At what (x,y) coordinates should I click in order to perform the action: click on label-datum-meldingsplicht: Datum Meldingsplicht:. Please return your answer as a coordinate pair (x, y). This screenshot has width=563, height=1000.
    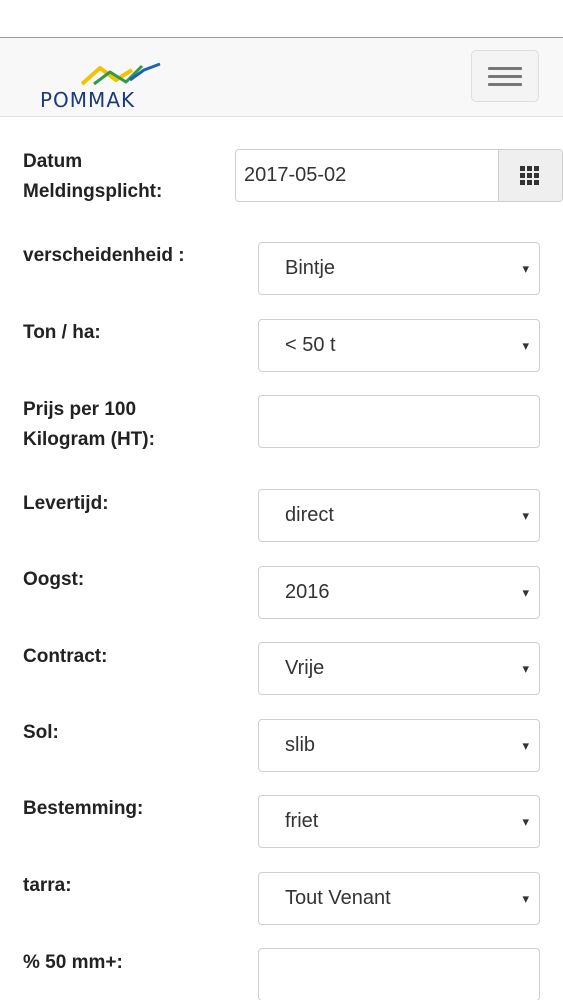
    Looking at the image, I should click on (93, 176).